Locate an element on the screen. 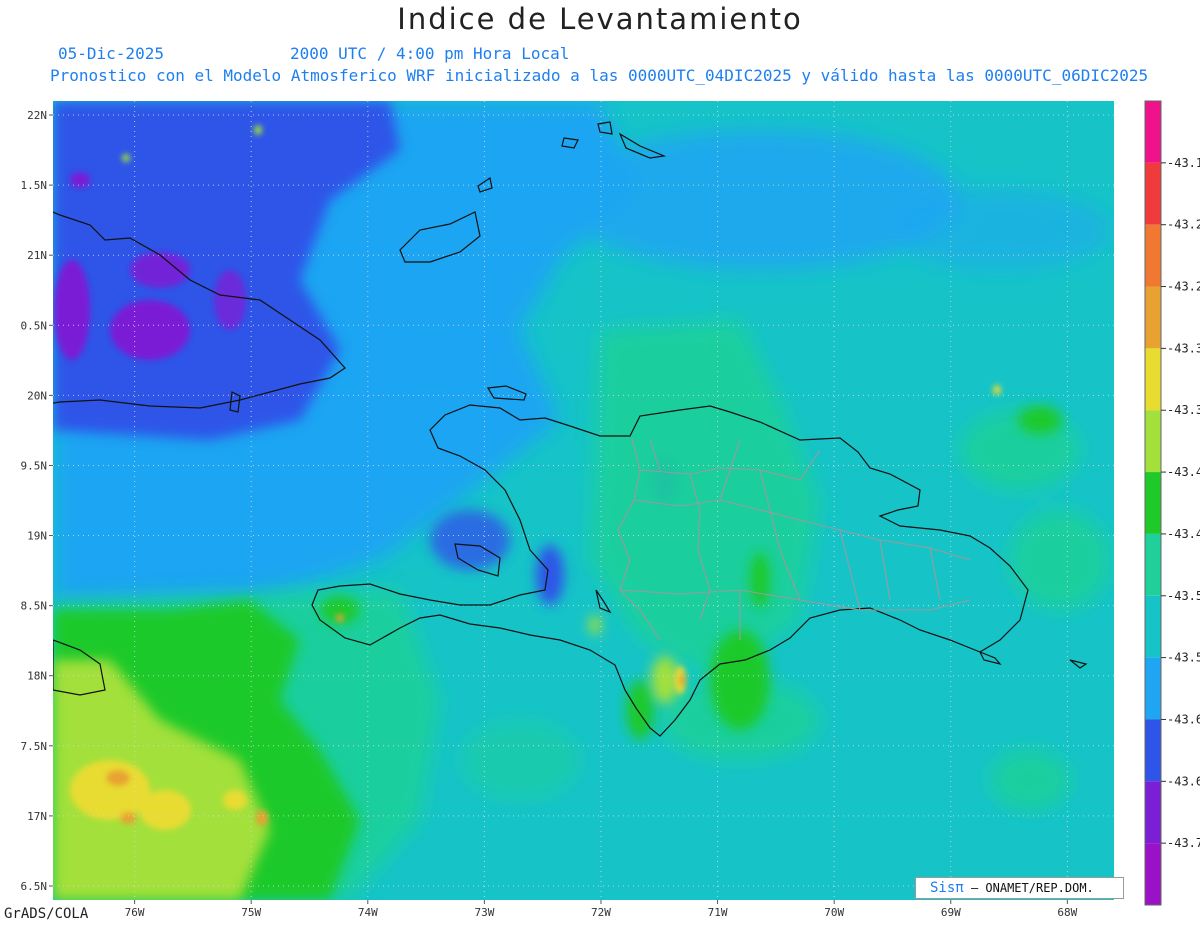  lat-tick-label: 0.5N is located at coordinates (34, 325).